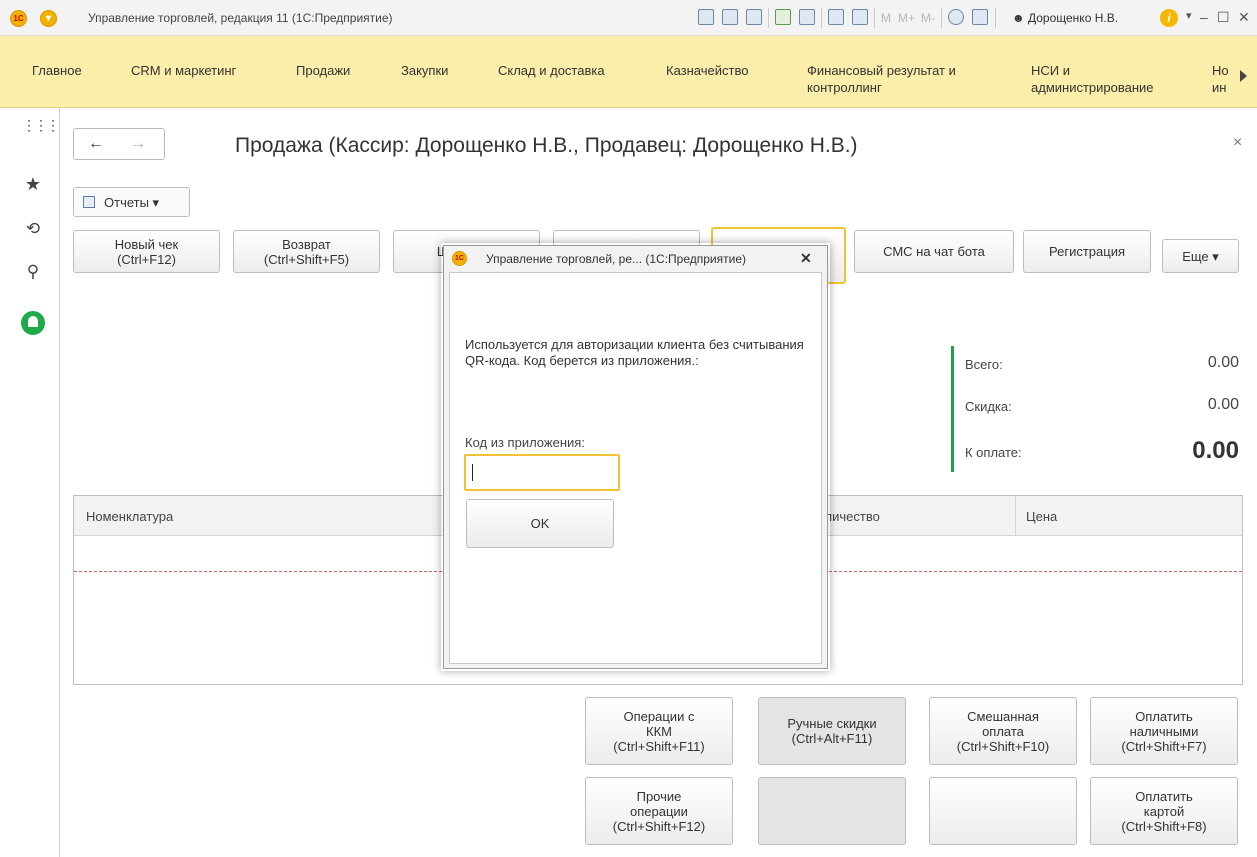 The image size is (1257, 857). What do you see at coordinates (183, 70) in the screenshot?
I see `menu-item-crm: CRM и маркетинг` at bounding box center [183, 70].